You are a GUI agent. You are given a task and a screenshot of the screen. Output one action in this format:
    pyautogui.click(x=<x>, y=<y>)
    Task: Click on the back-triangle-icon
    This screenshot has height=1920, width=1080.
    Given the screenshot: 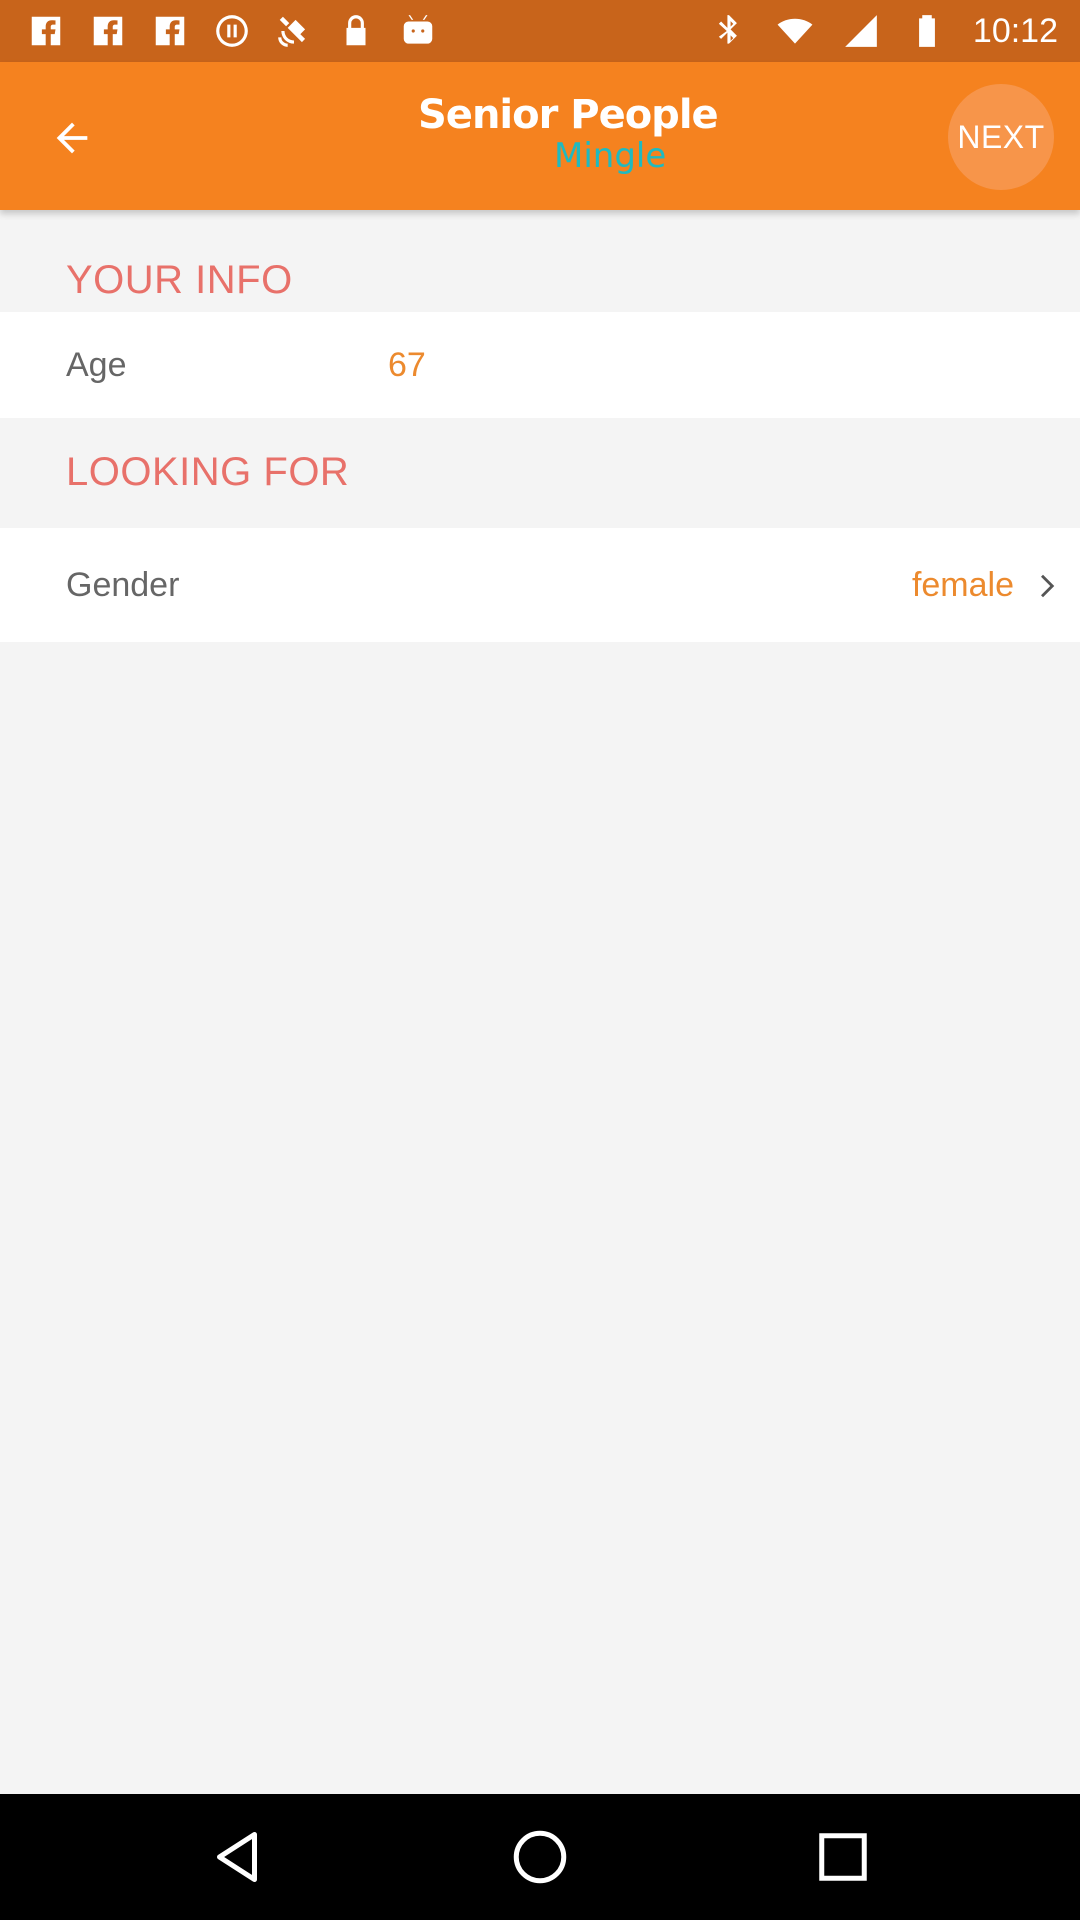 What is the action you would take?
    pyautogui.click(x=237, y=1857)
    